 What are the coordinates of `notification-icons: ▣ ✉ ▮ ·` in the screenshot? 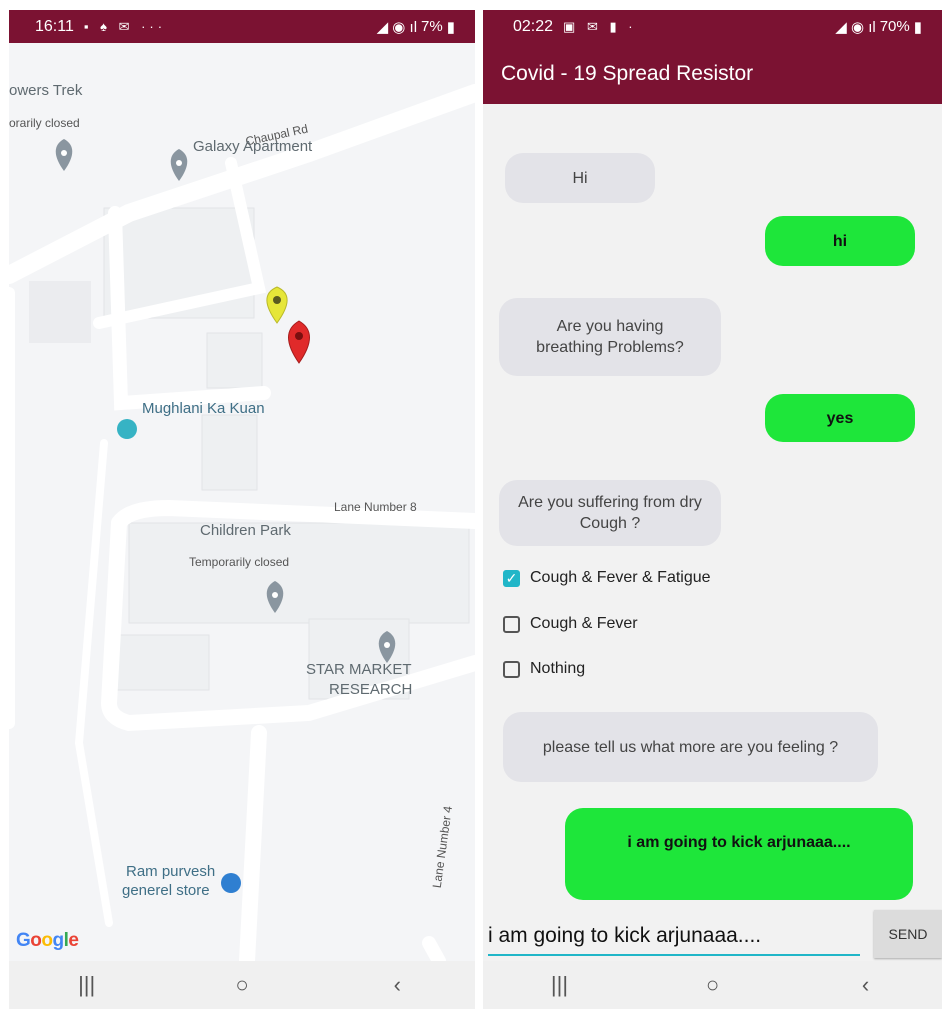 It's located at (600, 26).